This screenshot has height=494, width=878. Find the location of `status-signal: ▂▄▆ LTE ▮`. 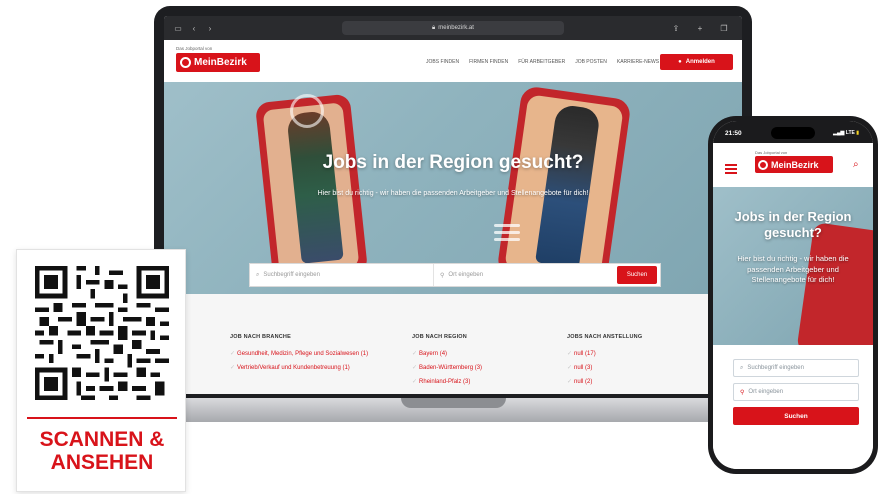

status-signal: ▂▄▆ LTE ▮ is located at coordinates (846, 133).